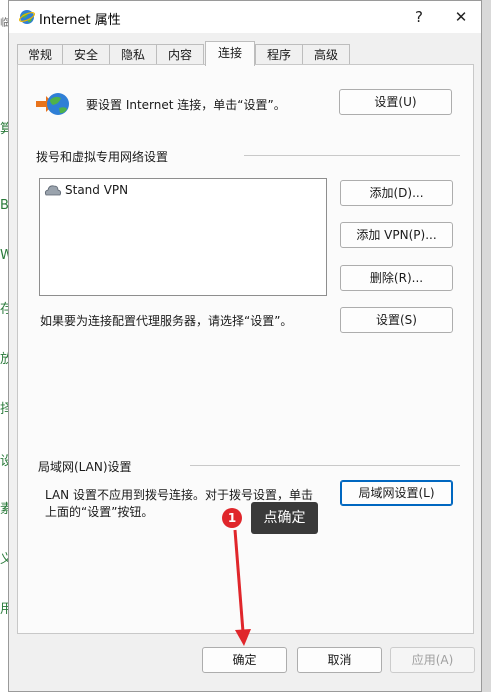 The image size is (491, 692). What do you see at coordinates (352, 155) in the screenshot?
I see `dialup-separator` at bounding box center [352, 155].